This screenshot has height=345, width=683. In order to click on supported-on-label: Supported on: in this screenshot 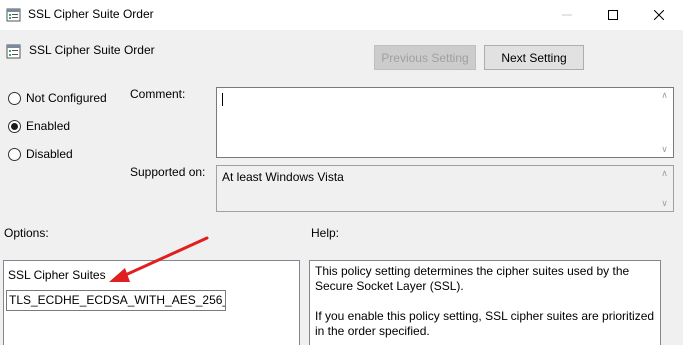, I will do `click(168, 172)`.